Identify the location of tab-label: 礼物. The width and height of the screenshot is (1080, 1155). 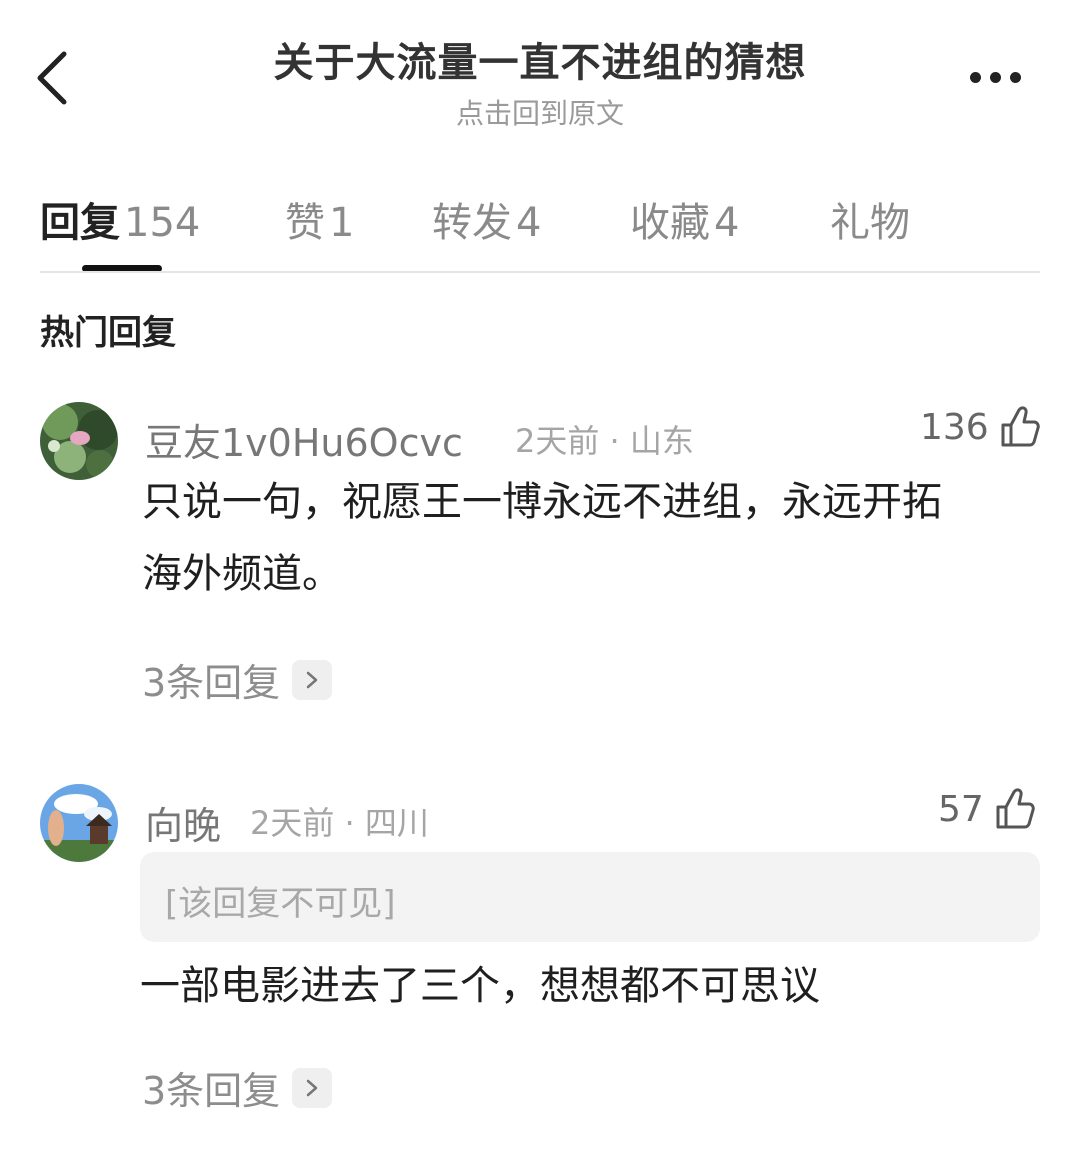
(870, 223).